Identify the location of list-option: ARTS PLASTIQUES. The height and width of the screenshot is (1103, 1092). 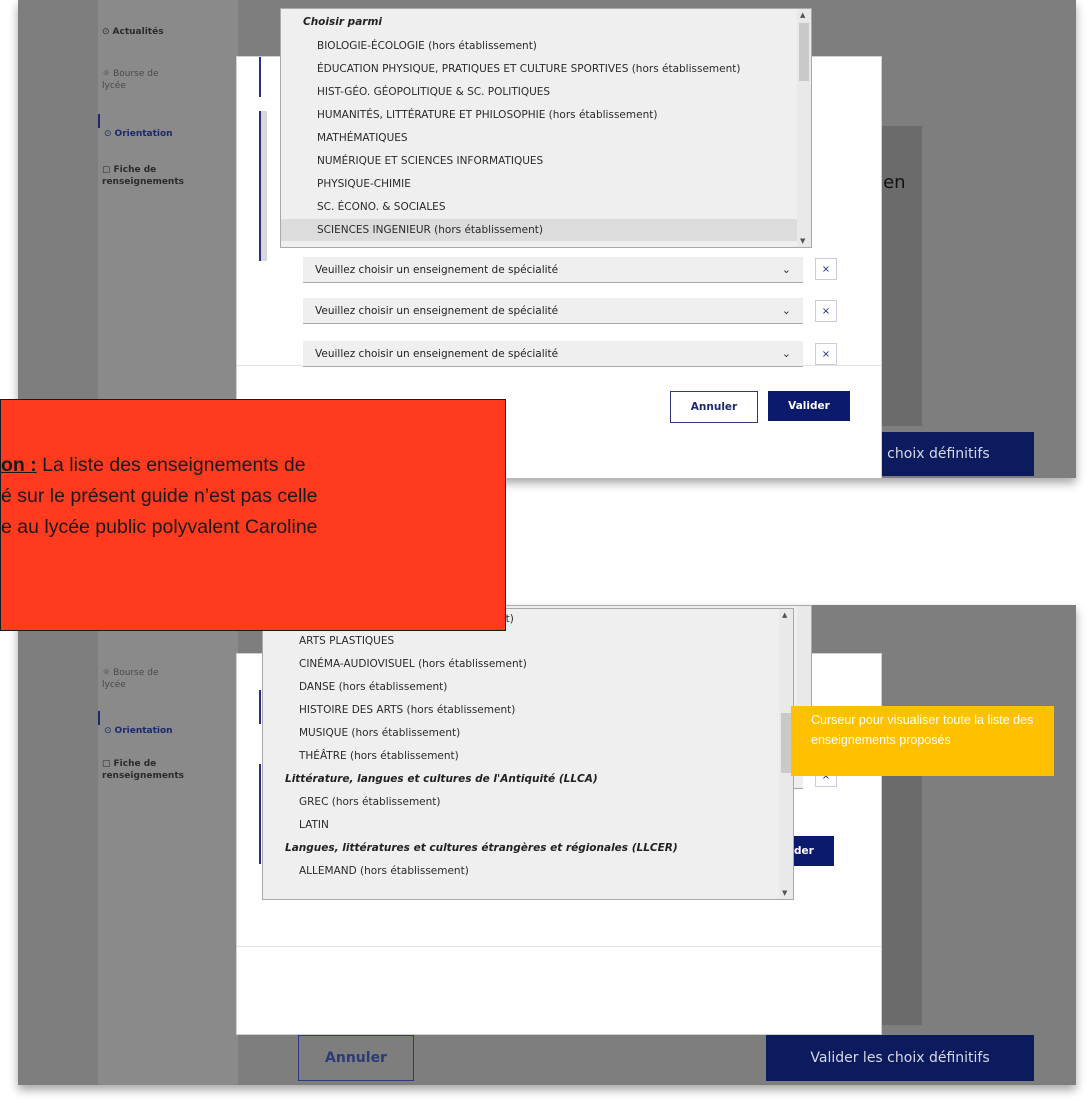
(521, 641).